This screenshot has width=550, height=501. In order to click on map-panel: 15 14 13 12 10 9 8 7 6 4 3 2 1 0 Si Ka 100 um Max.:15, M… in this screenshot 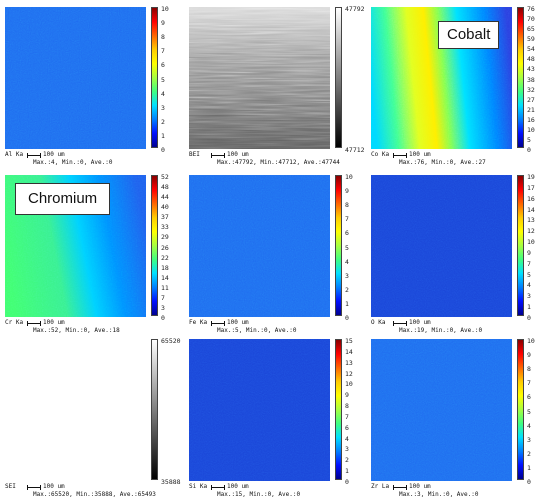, I will do `click(271, 417)`.